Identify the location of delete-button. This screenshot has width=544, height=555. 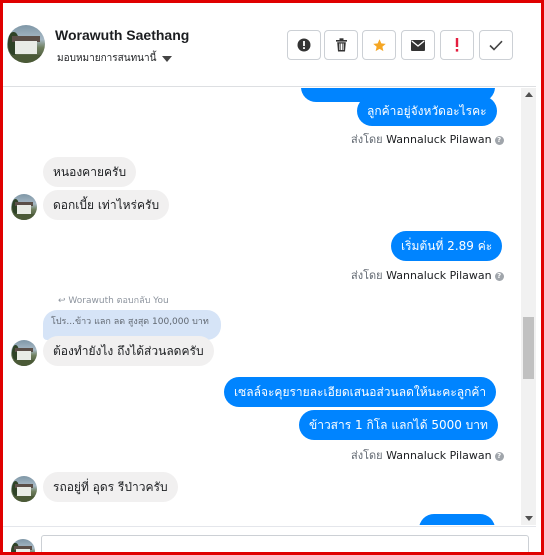
(341, 45).